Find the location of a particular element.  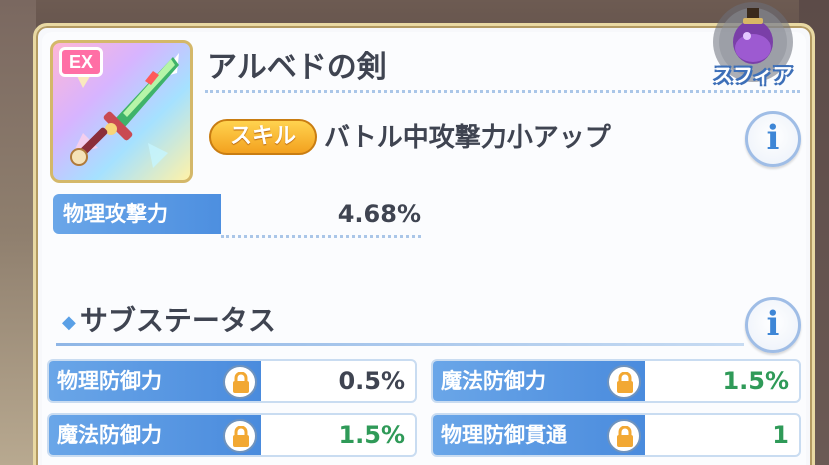

skill-name: バトル中攻撃力小アップ is located at coordinates (467, 138).